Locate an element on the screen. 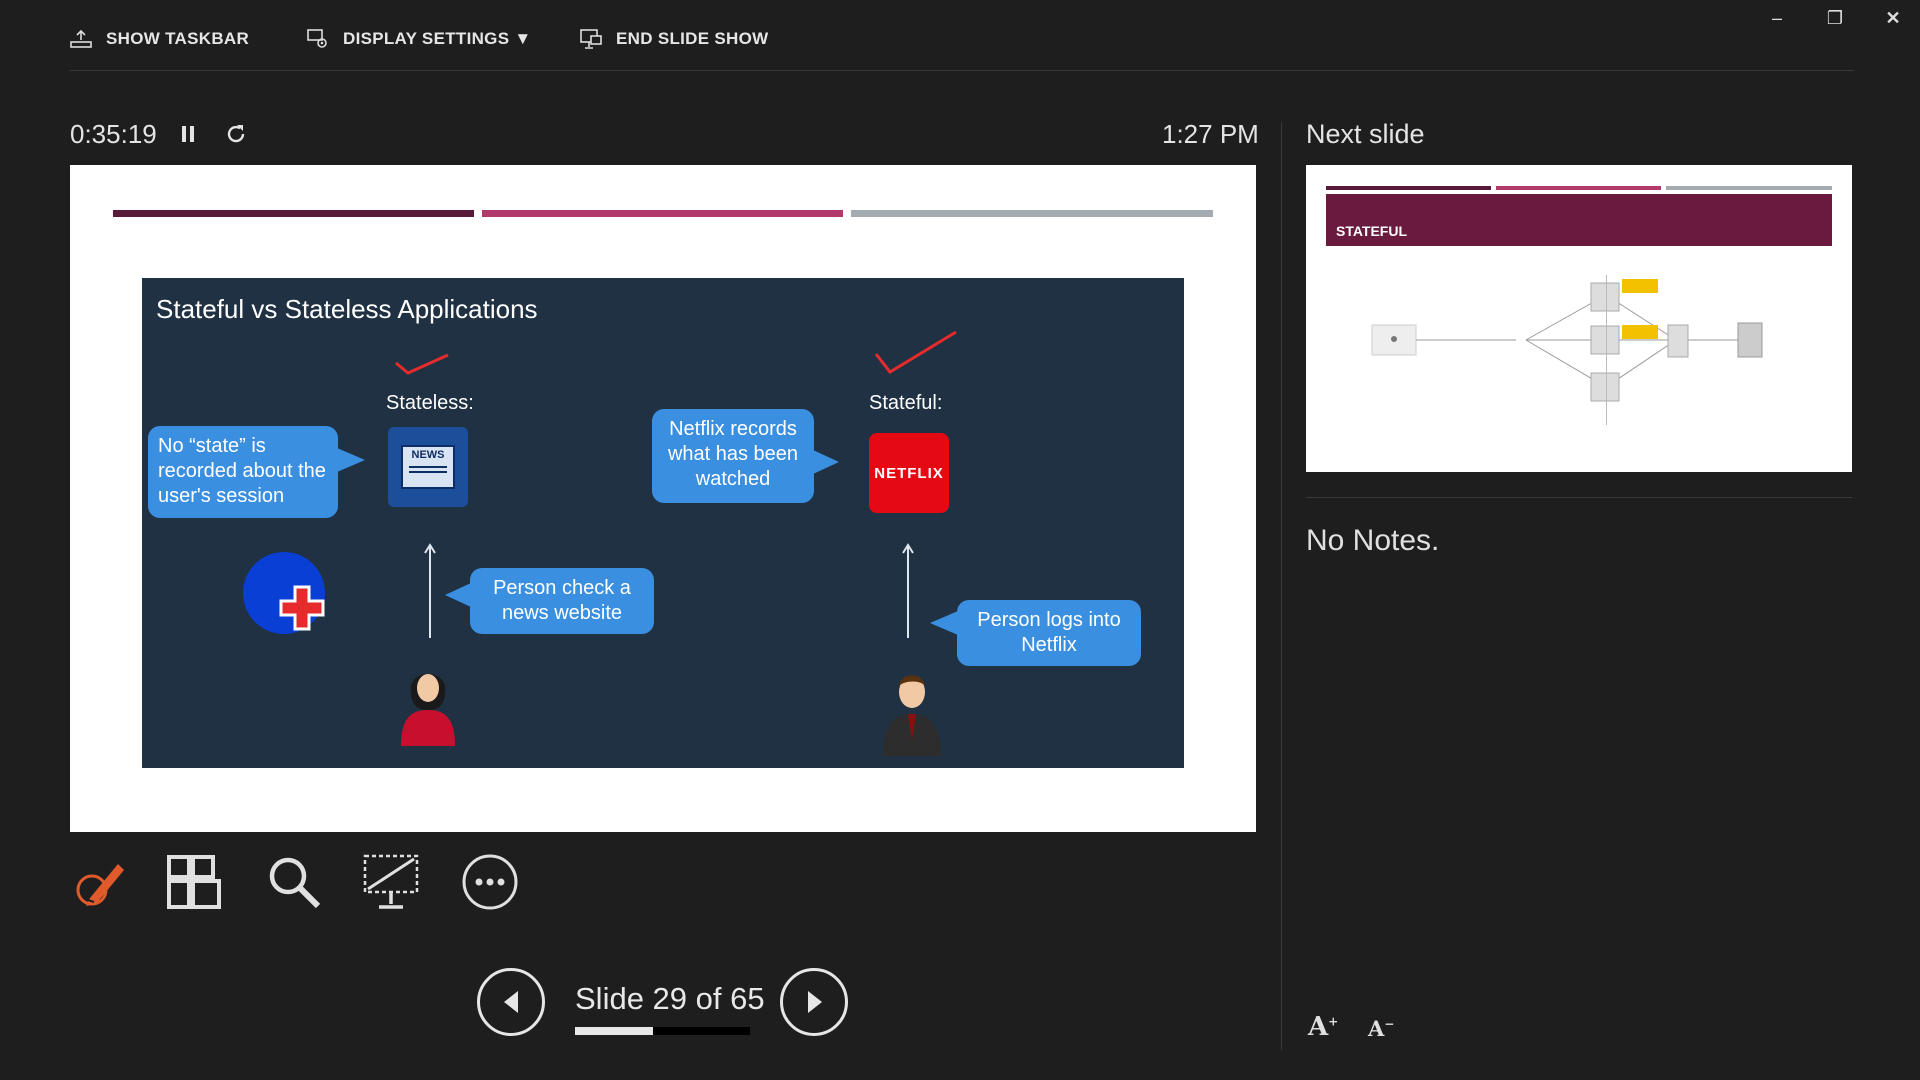 The image size is (1920, 1080). see-all-slides-button is located at coordinates (194, 882).